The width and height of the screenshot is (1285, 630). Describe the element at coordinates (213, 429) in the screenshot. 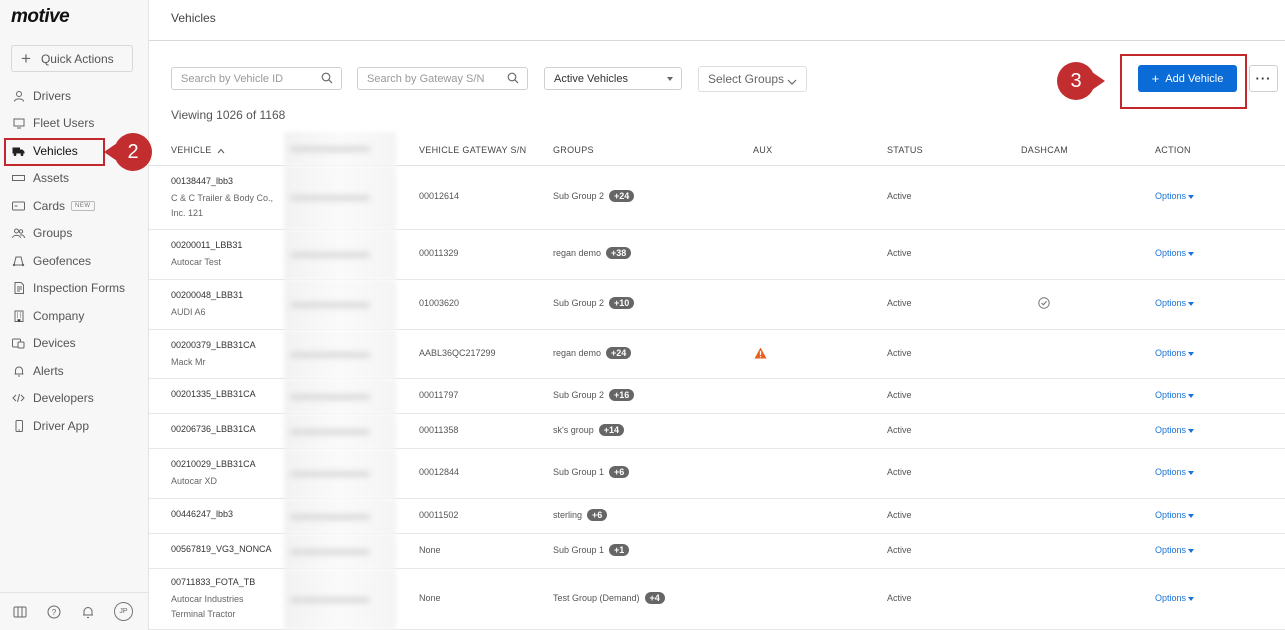

I see `vehicle-number: 00206736_LBB31CA` at that location.